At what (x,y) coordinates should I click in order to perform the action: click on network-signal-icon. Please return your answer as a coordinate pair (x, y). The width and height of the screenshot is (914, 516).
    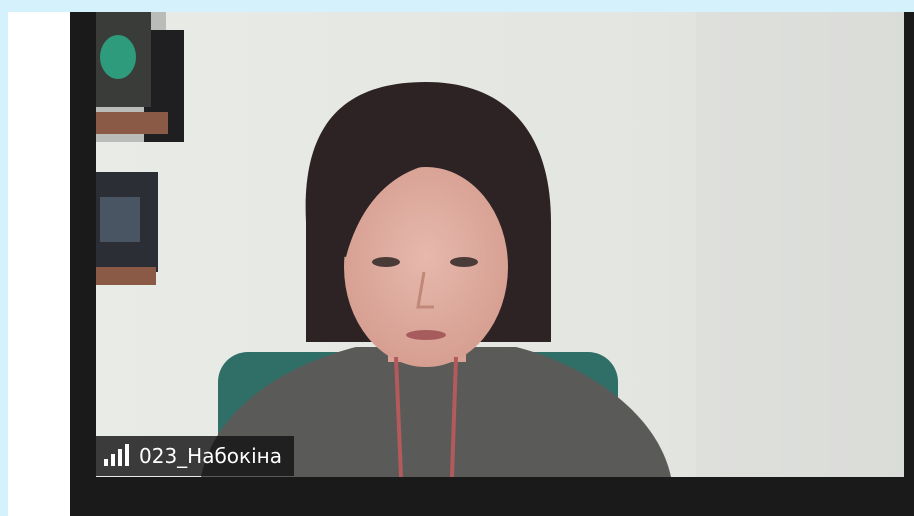
    Looking at the image, I should click on (116, 455).